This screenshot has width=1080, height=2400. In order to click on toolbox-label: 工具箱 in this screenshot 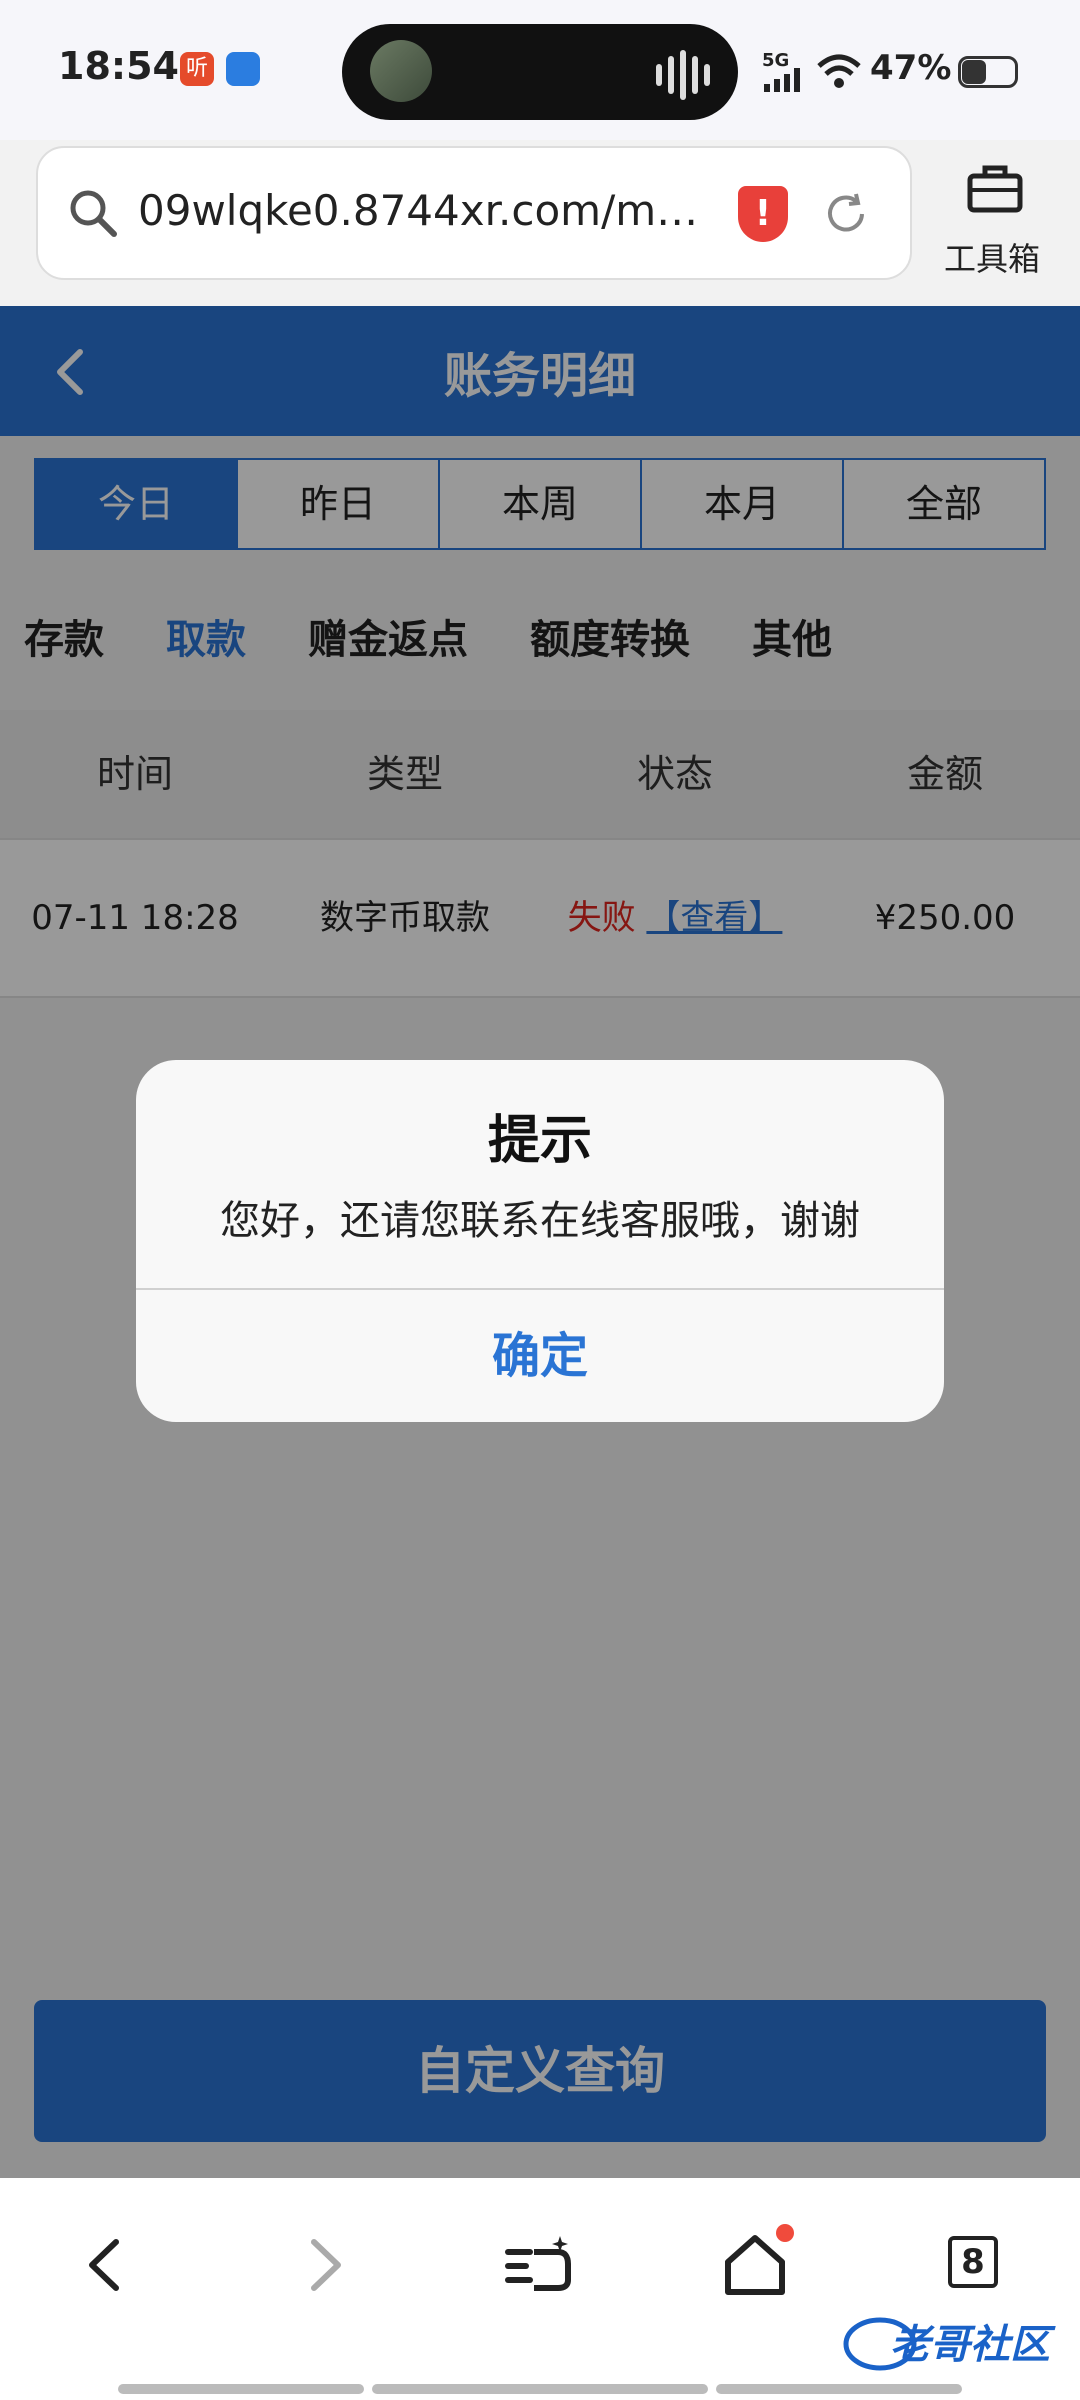, I will do `click(992, 257)`.